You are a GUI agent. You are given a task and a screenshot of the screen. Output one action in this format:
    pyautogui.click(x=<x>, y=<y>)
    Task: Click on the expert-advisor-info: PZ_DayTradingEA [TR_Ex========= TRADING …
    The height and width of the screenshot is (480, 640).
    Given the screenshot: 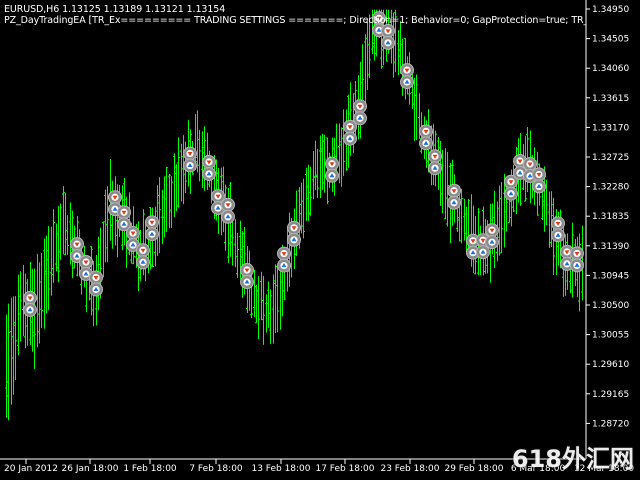 What is the action you would take?
    pyautogui.click(x=295, y=20)
    